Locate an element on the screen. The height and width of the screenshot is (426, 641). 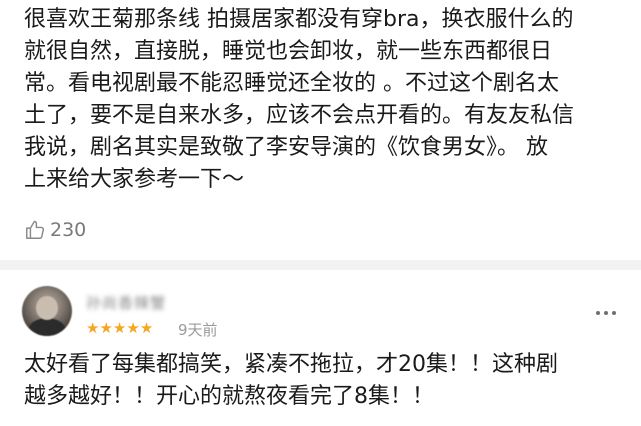
star-rating: ★ ★ ★ ★ ★ is located at coordinates (119, 328).